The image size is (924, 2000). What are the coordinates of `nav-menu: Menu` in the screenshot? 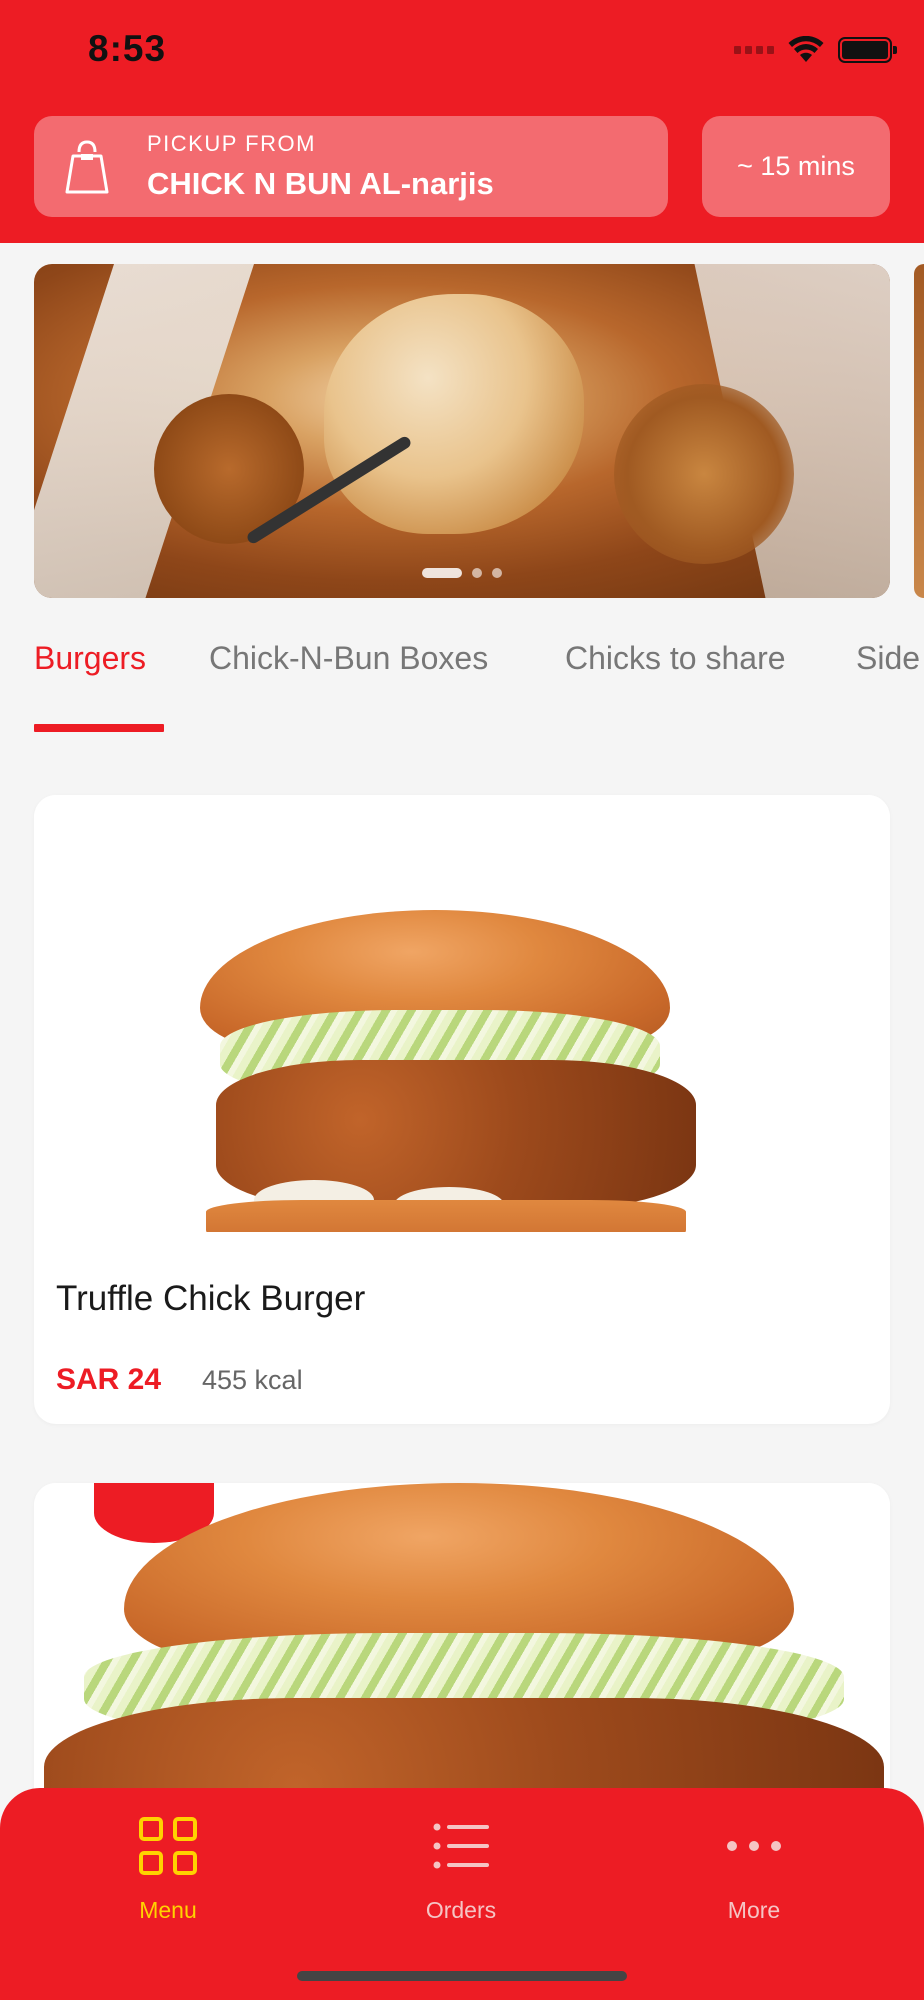 It's located at (168, 1870).